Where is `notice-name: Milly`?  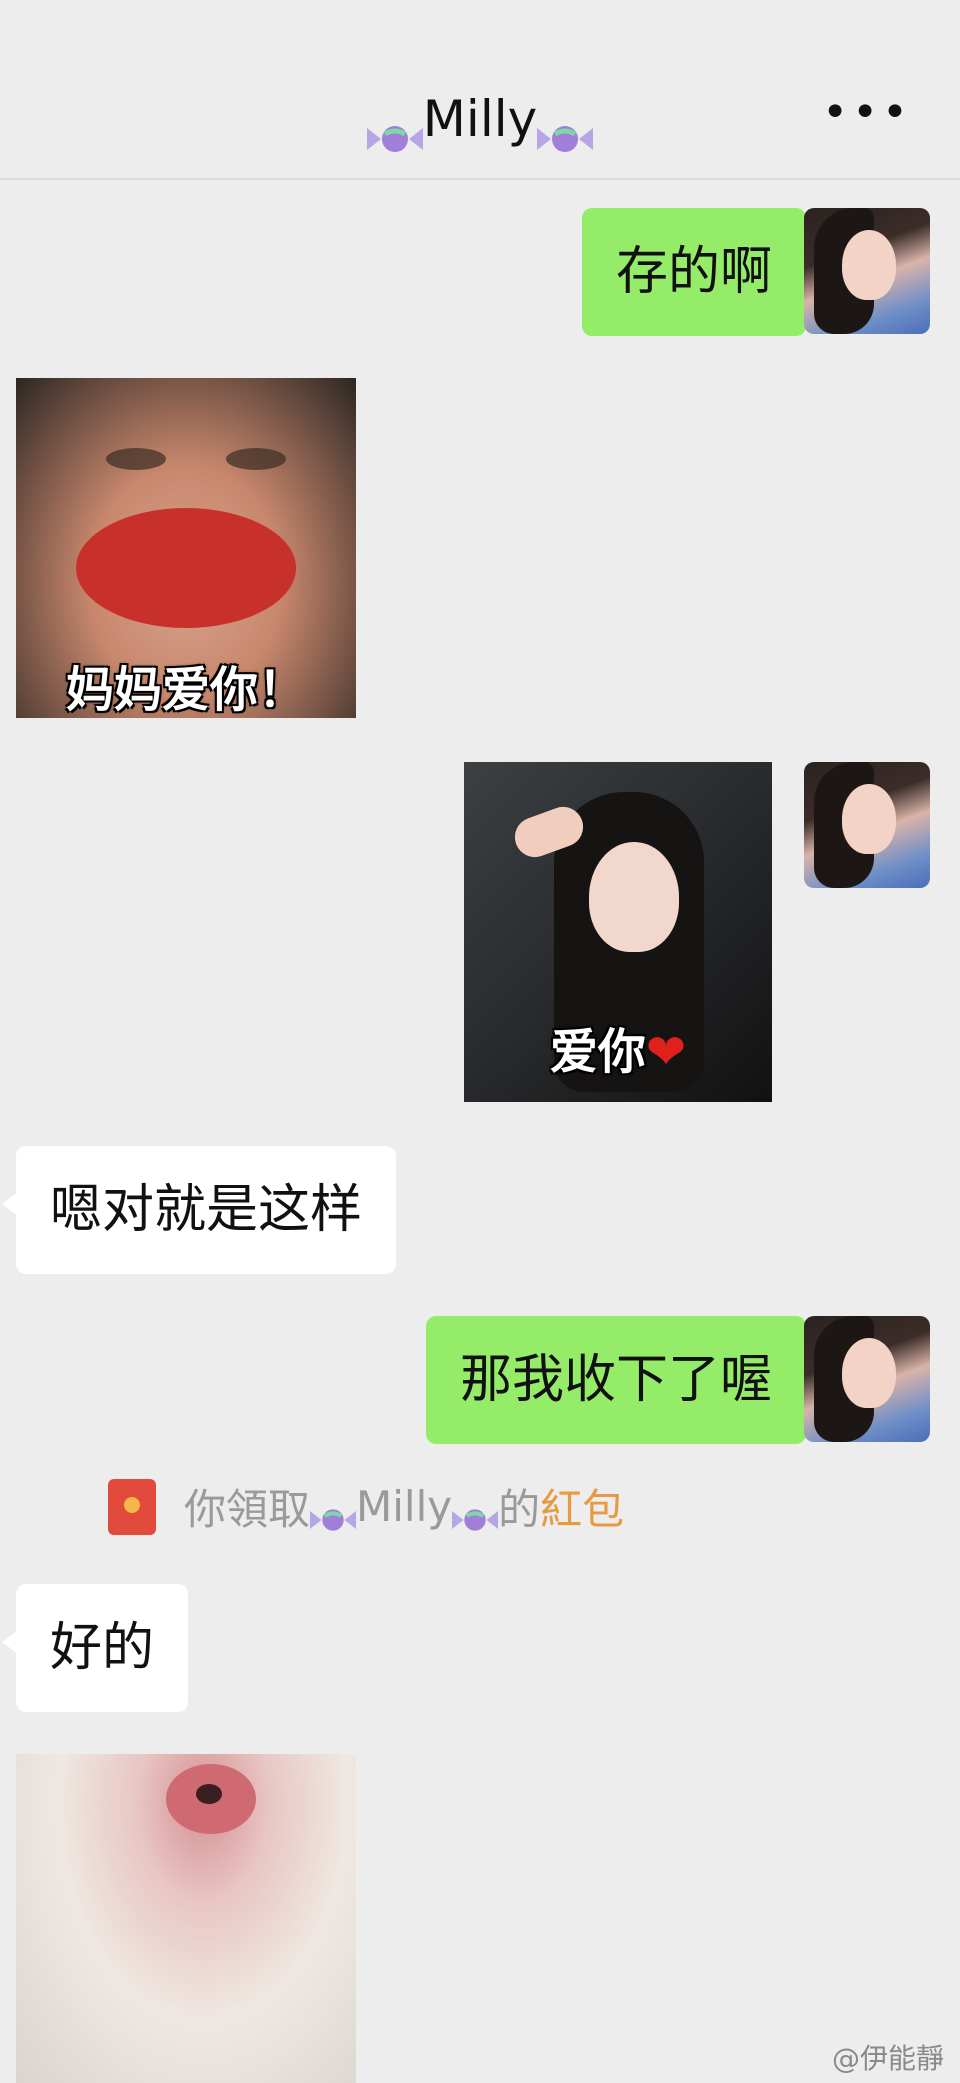
notice-name: Milly is located at coordinates (404, 1506).